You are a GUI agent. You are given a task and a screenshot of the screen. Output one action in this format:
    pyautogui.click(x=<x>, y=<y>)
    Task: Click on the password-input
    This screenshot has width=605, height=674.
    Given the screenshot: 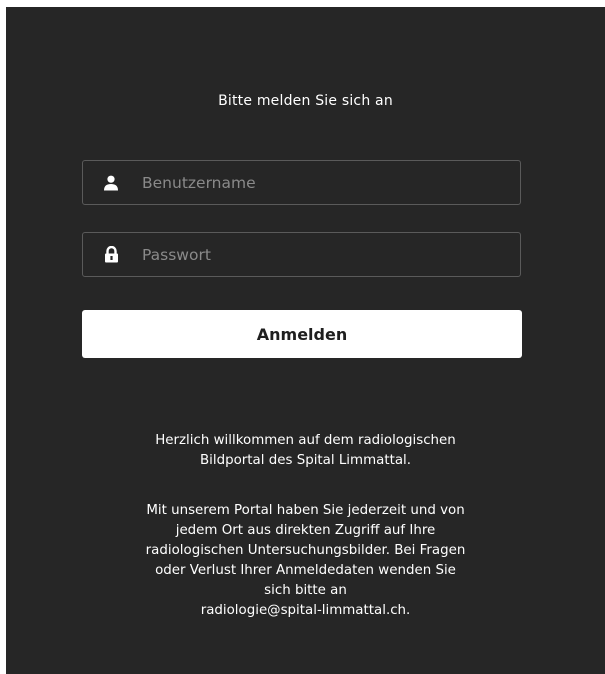 What is the action you would take?
    pyautogui.click(x=331, y=254)
    